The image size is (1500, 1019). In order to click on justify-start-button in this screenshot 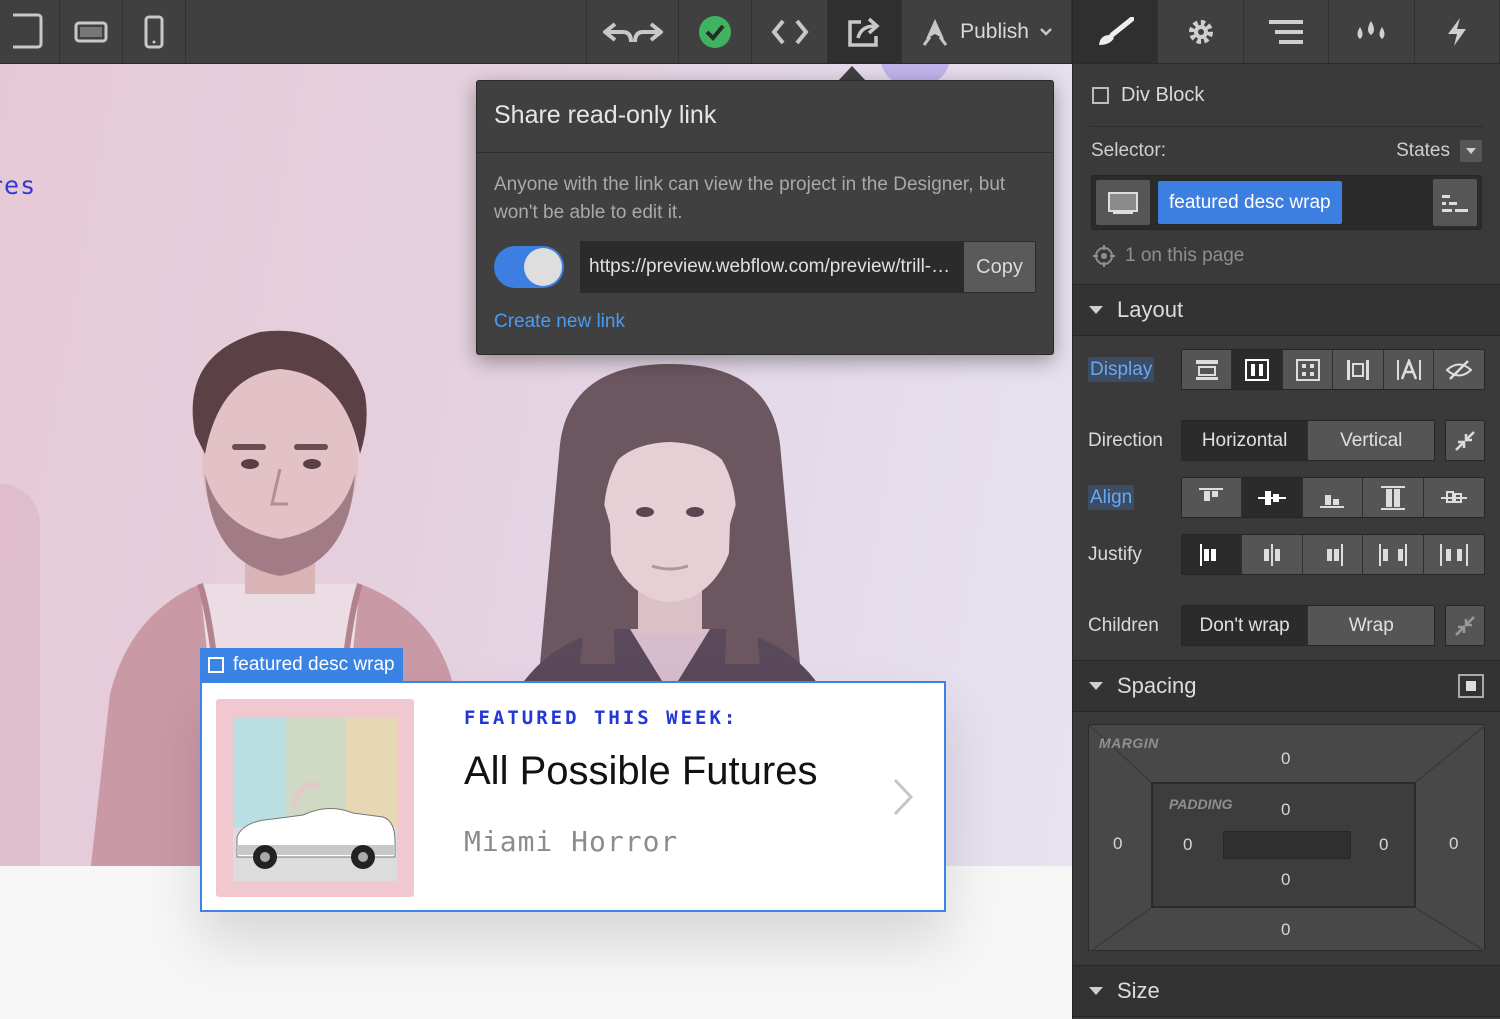, I will do `click(1212, 554)`.